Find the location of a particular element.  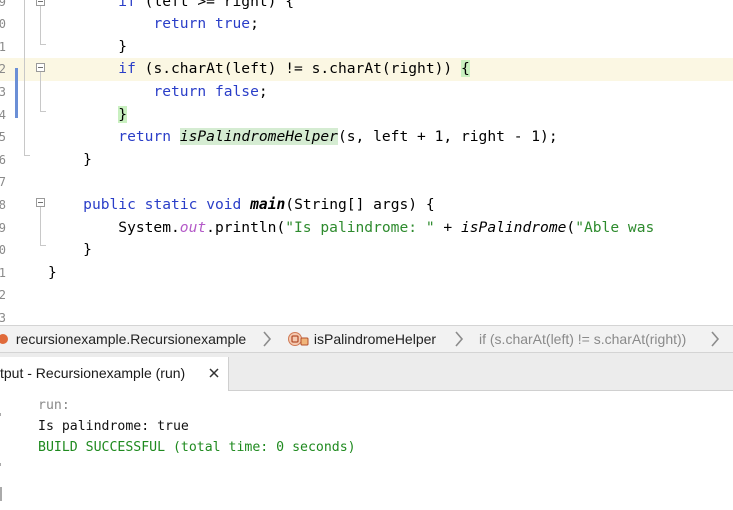

line-number: 7 is located at coordinates (3, 182).